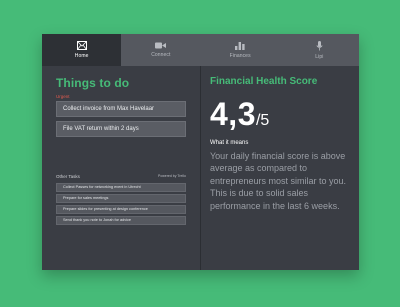  I want to click on what-it-means-label: What it means, so click(229, 143).